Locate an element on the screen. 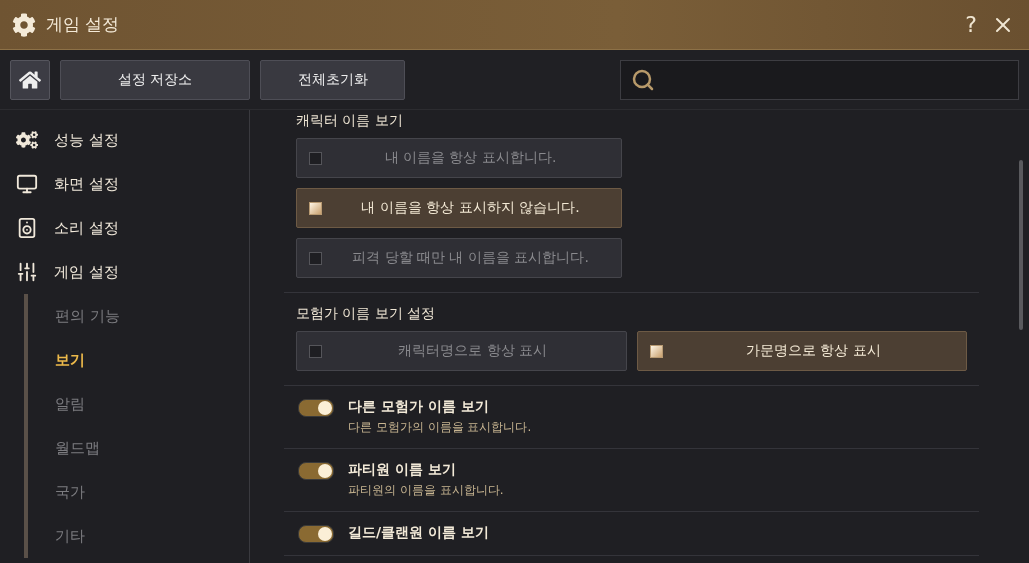 This screenshot has width=1029, height=563. option-button: 가문명으로 항상 표시 is located at coordinates (801, 351).